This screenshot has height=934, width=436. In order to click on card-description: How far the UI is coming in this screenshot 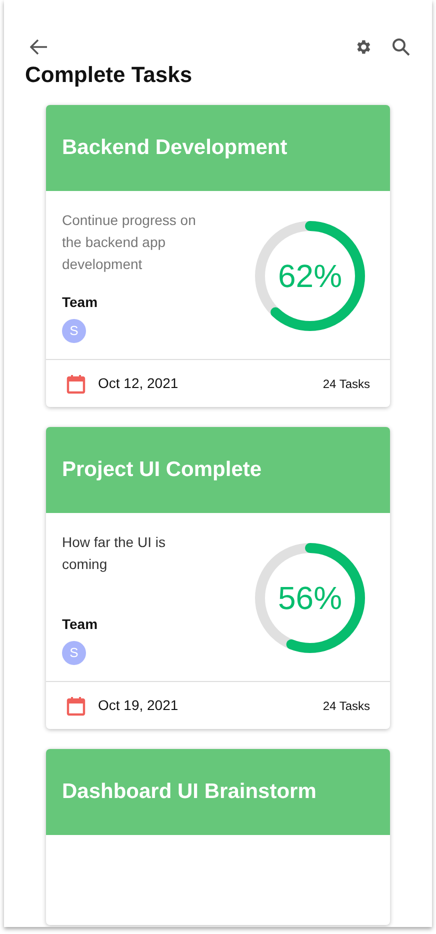, I will do `click(114, 553)`.